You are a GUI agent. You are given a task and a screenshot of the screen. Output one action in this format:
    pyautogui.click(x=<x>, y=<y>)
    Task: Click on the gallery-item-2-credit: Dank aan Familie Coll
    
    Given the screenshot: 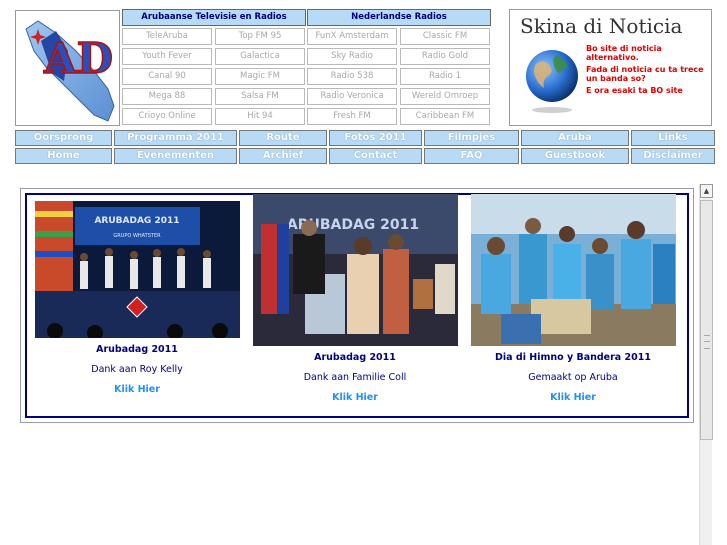 What is the action you would take?
    pyautogui.click(x=355, y=377)
    